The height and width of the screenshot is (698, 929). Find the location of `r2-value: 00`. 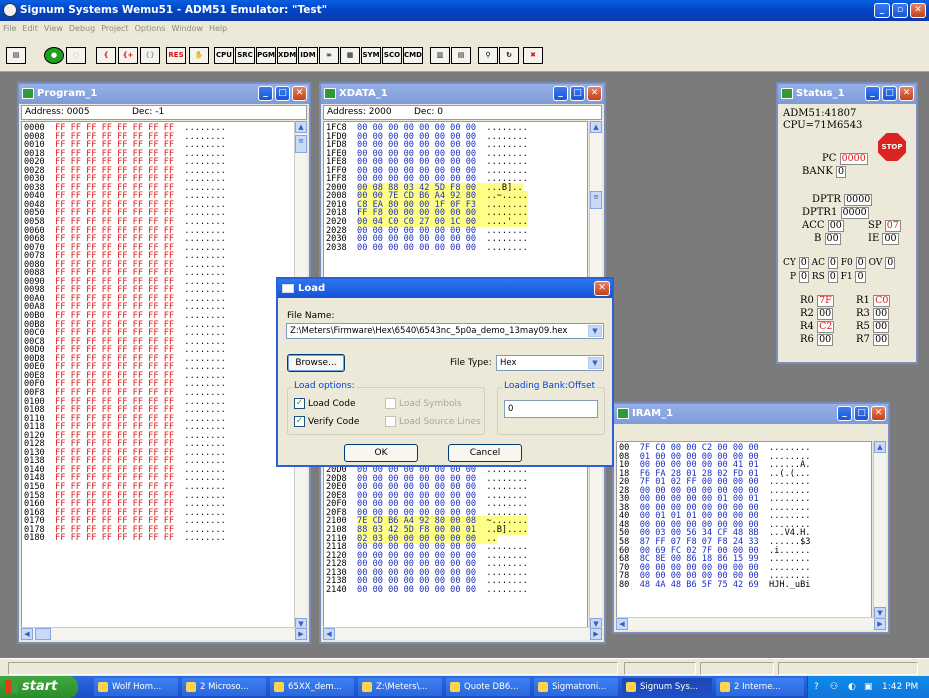

r2-value: 00 is located at coordinates (825, 314).